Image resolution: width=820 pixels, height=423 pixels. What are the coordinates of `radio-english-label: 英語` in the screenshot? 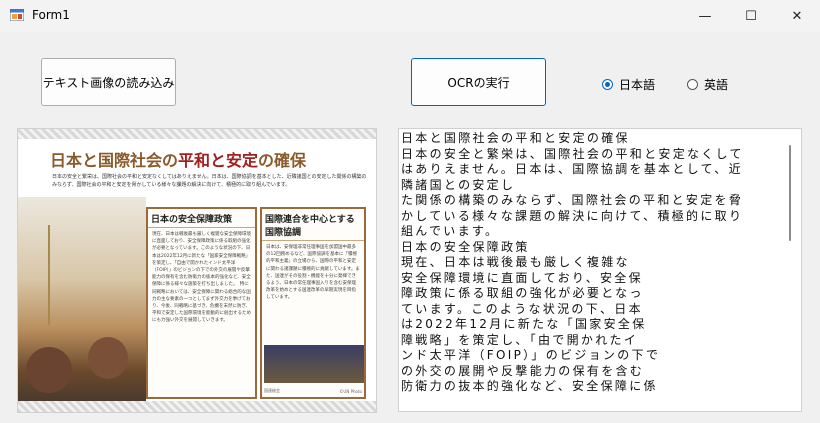 It's located at (716, 85).